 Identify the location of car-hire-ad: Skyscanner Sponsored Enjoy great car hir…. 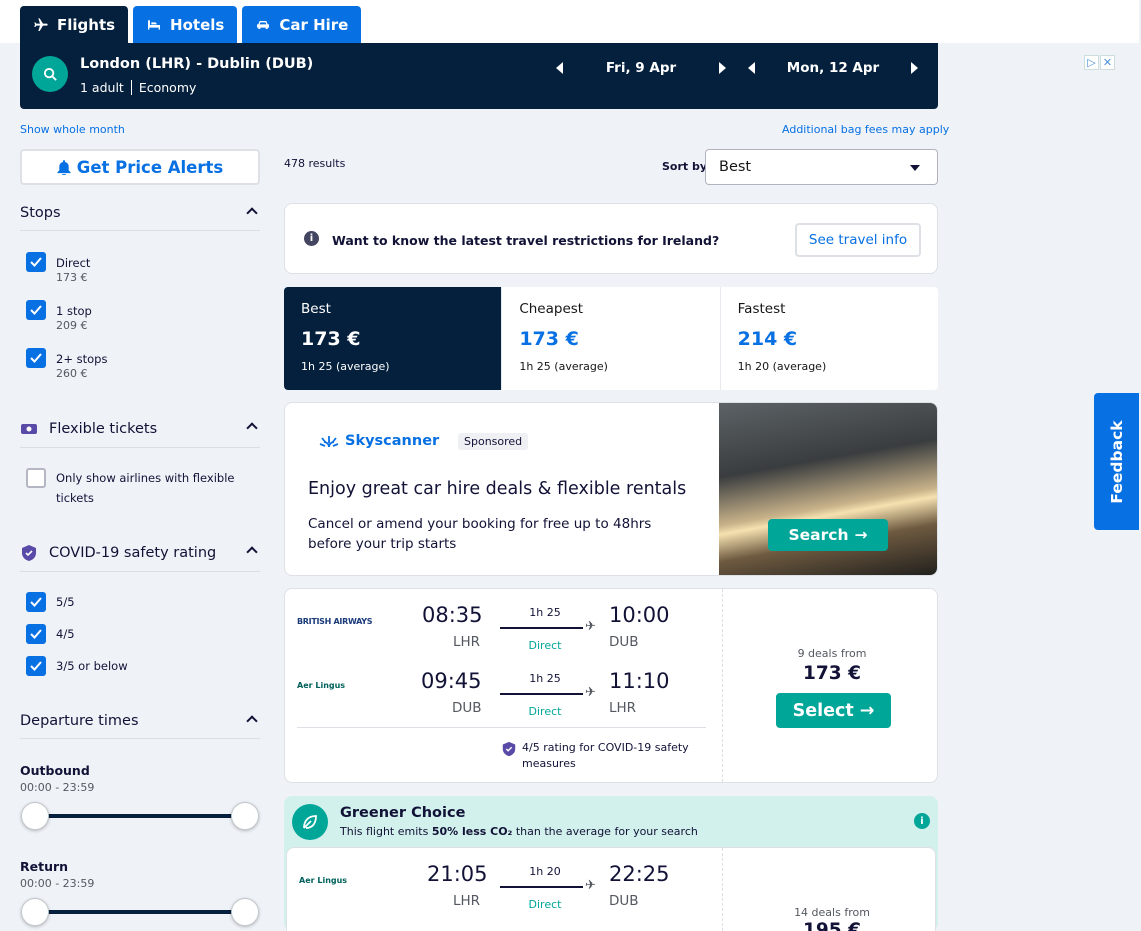
(611, 489).